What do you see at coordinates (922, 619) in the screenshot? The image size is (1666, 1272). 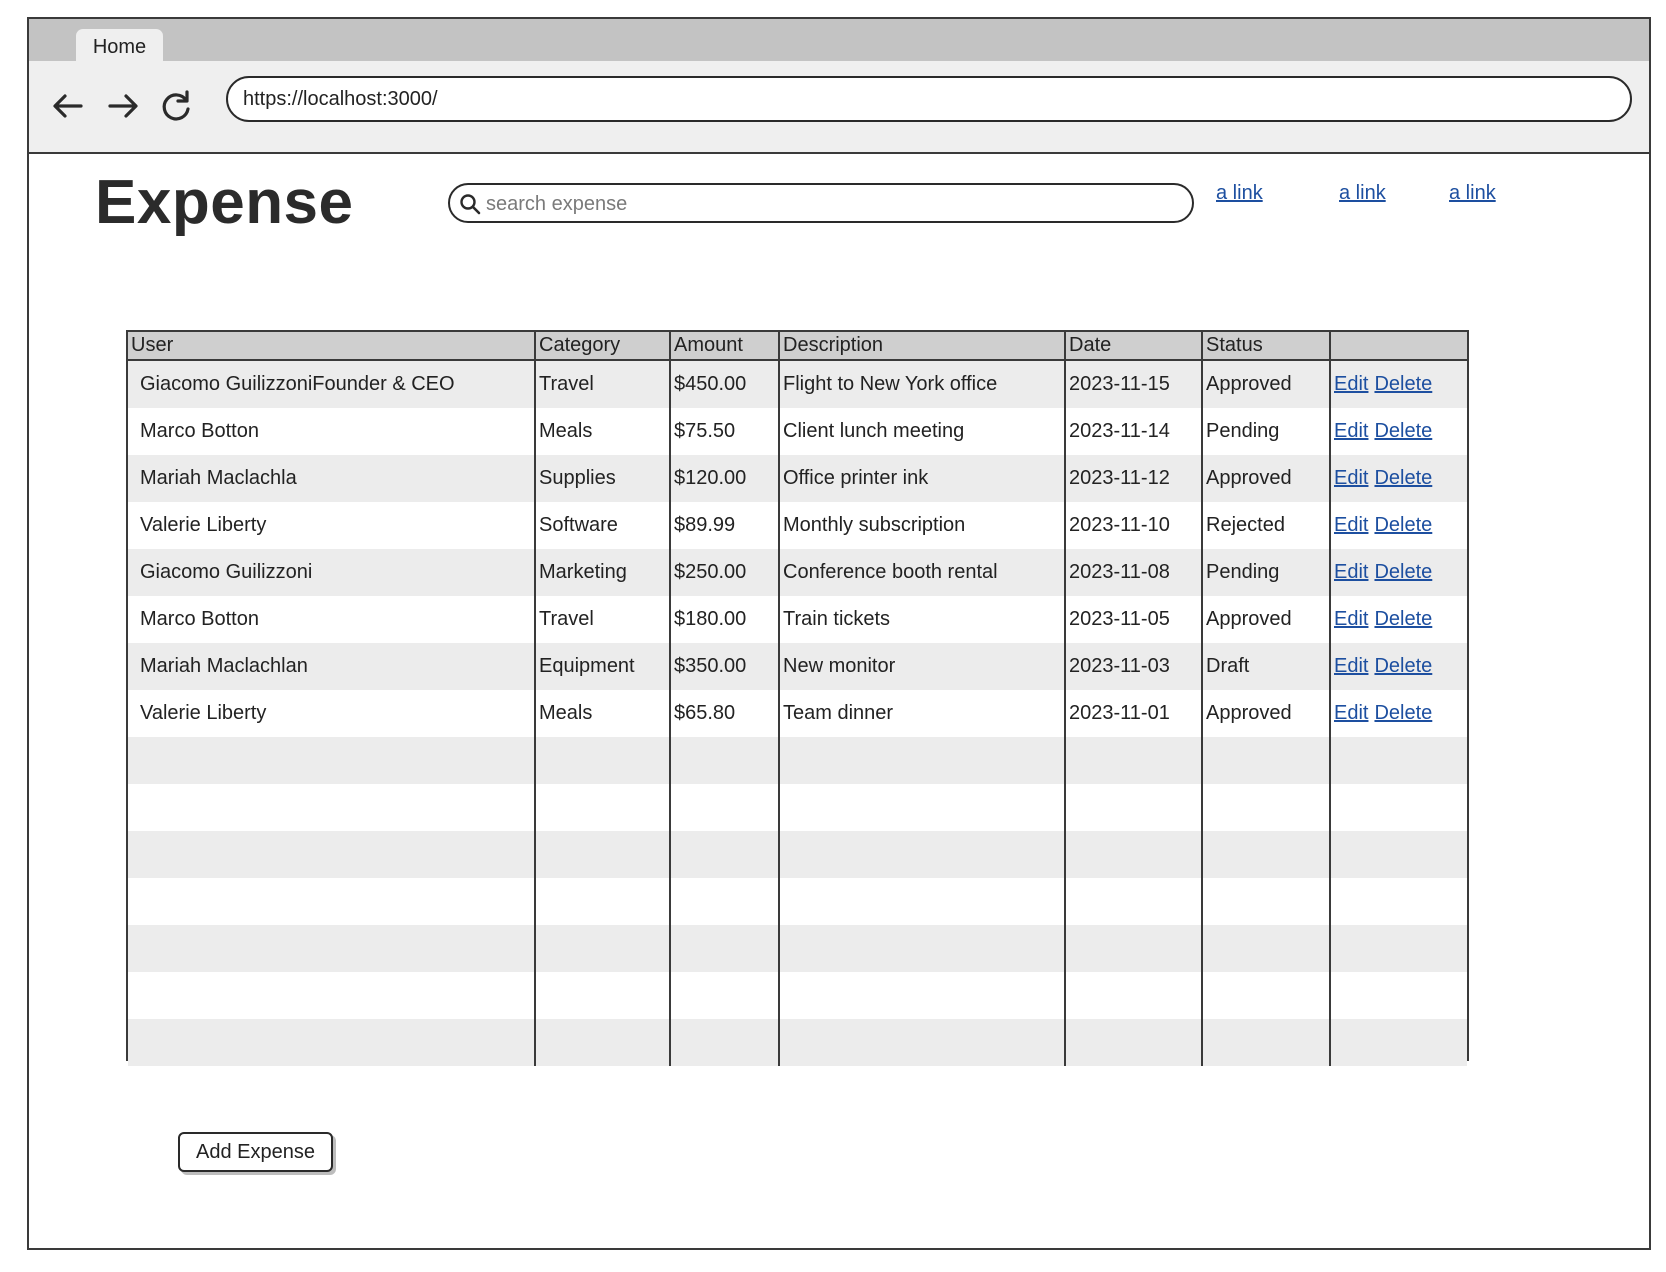 I see `cell-description: Train tickets` at bounding box center [922, 619].